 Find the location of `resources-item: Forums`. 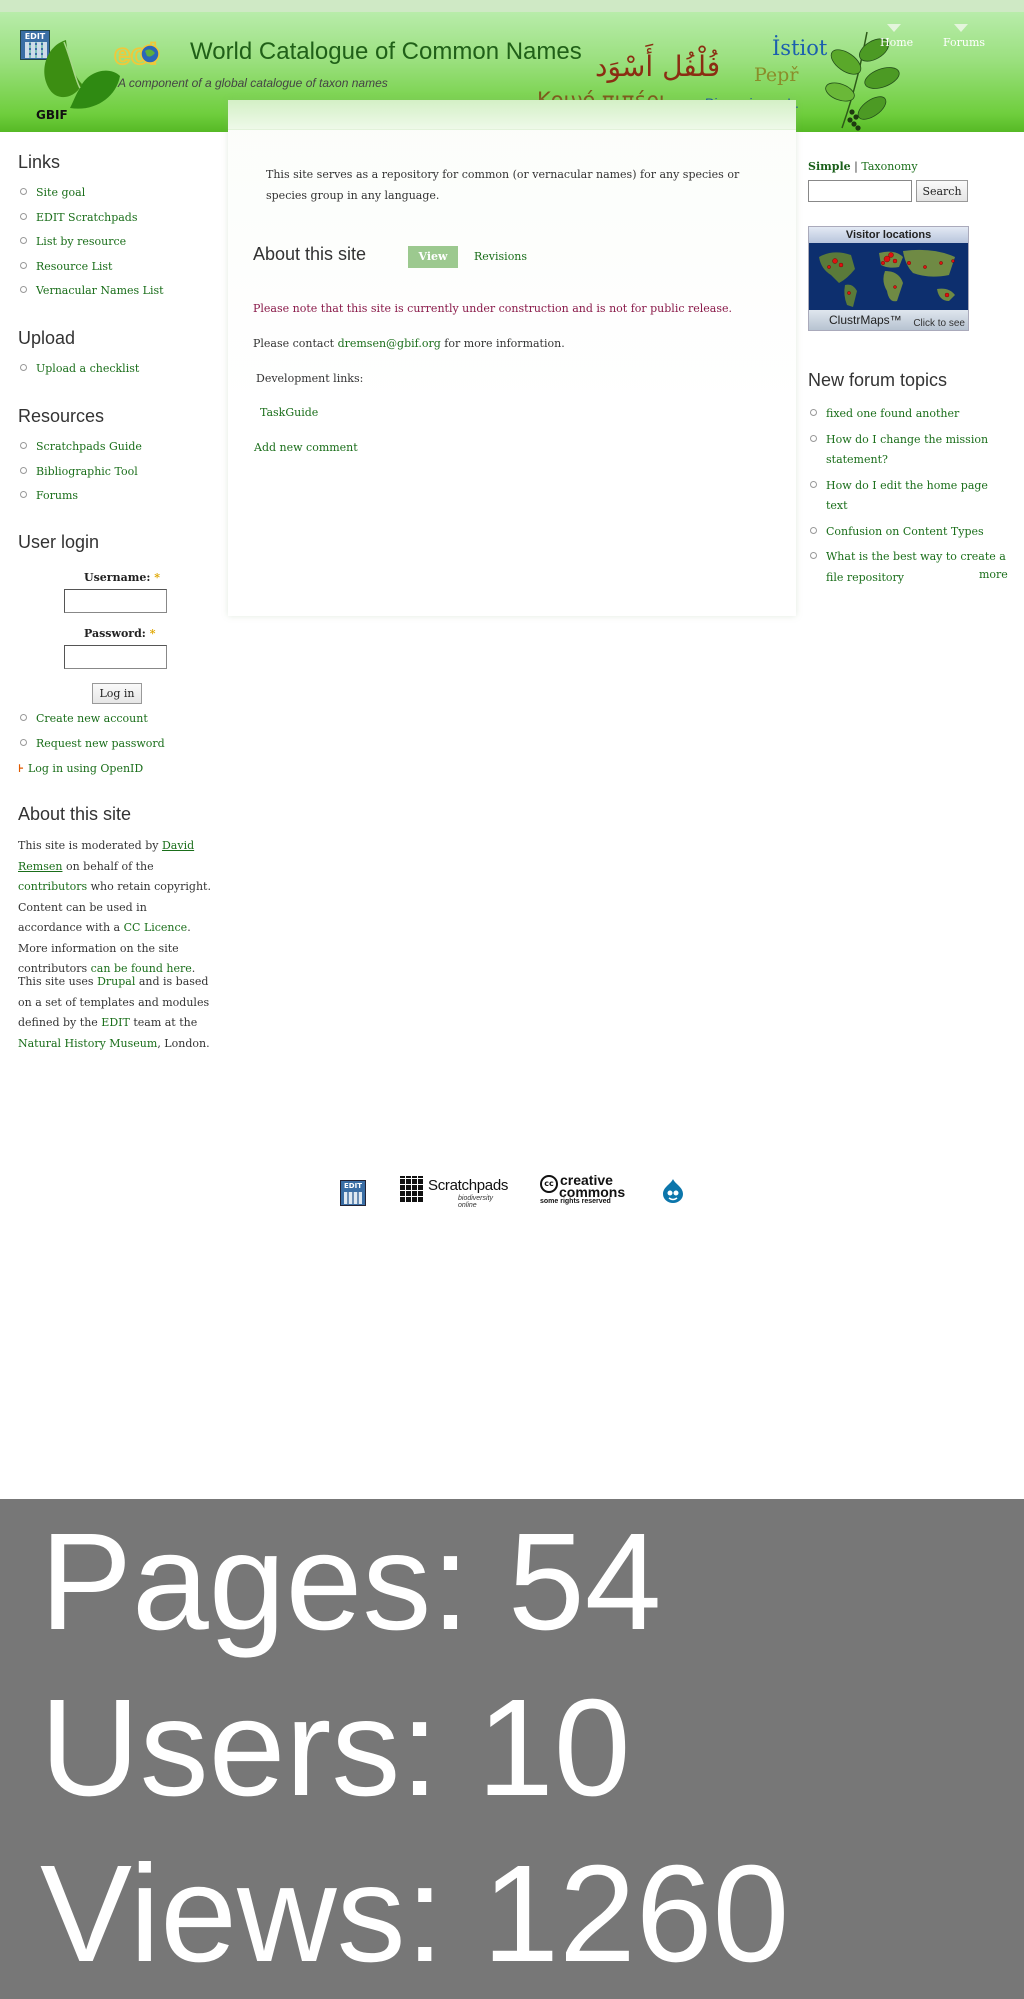

resources-item: Forums is located at coordinates (80, 501).